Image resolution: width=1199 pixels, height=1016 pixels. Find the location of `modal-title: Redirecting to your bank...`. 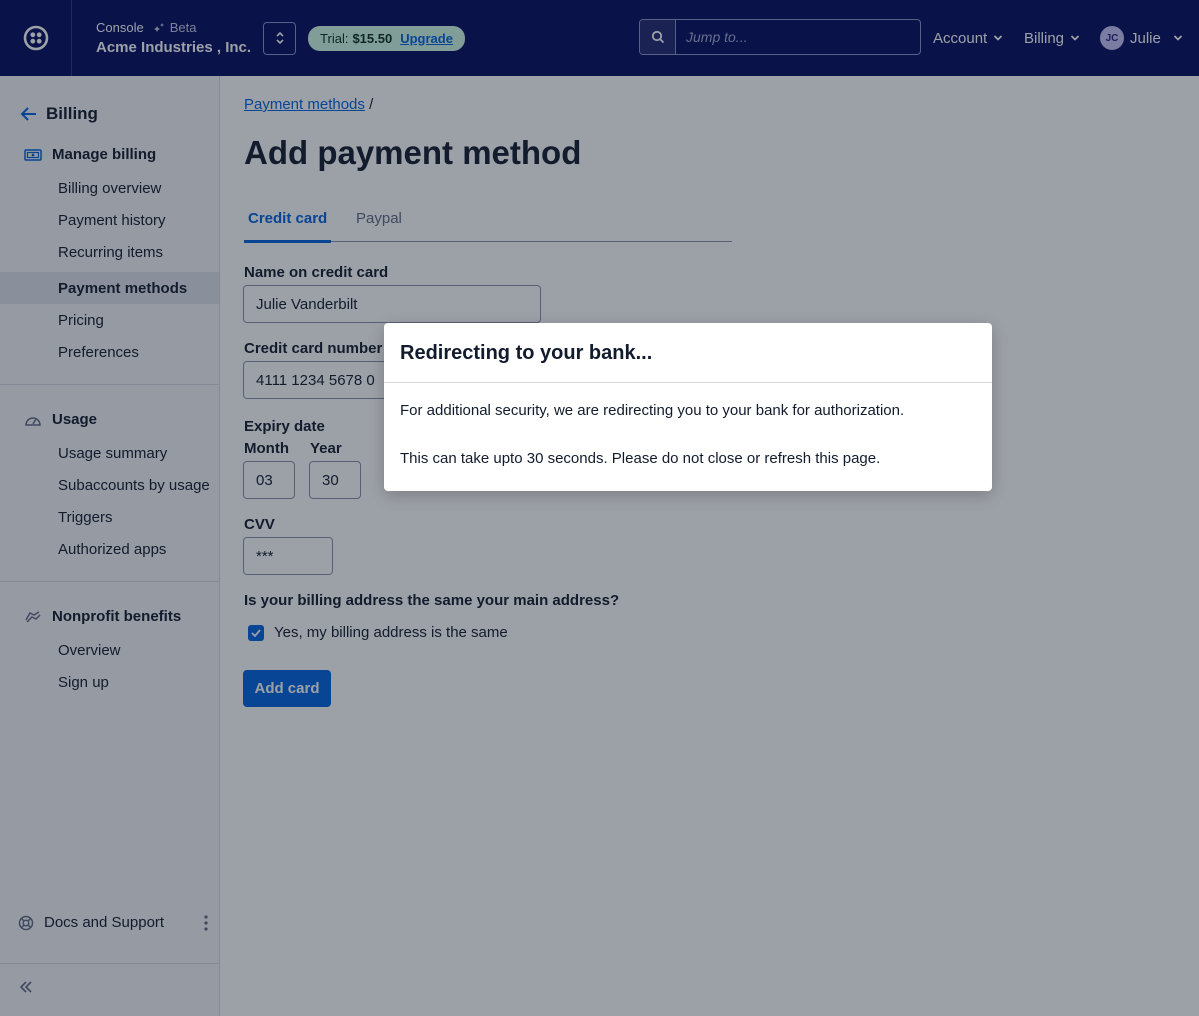

modal-title: Redirecting to your bank... is located at coordinates (526, 353).